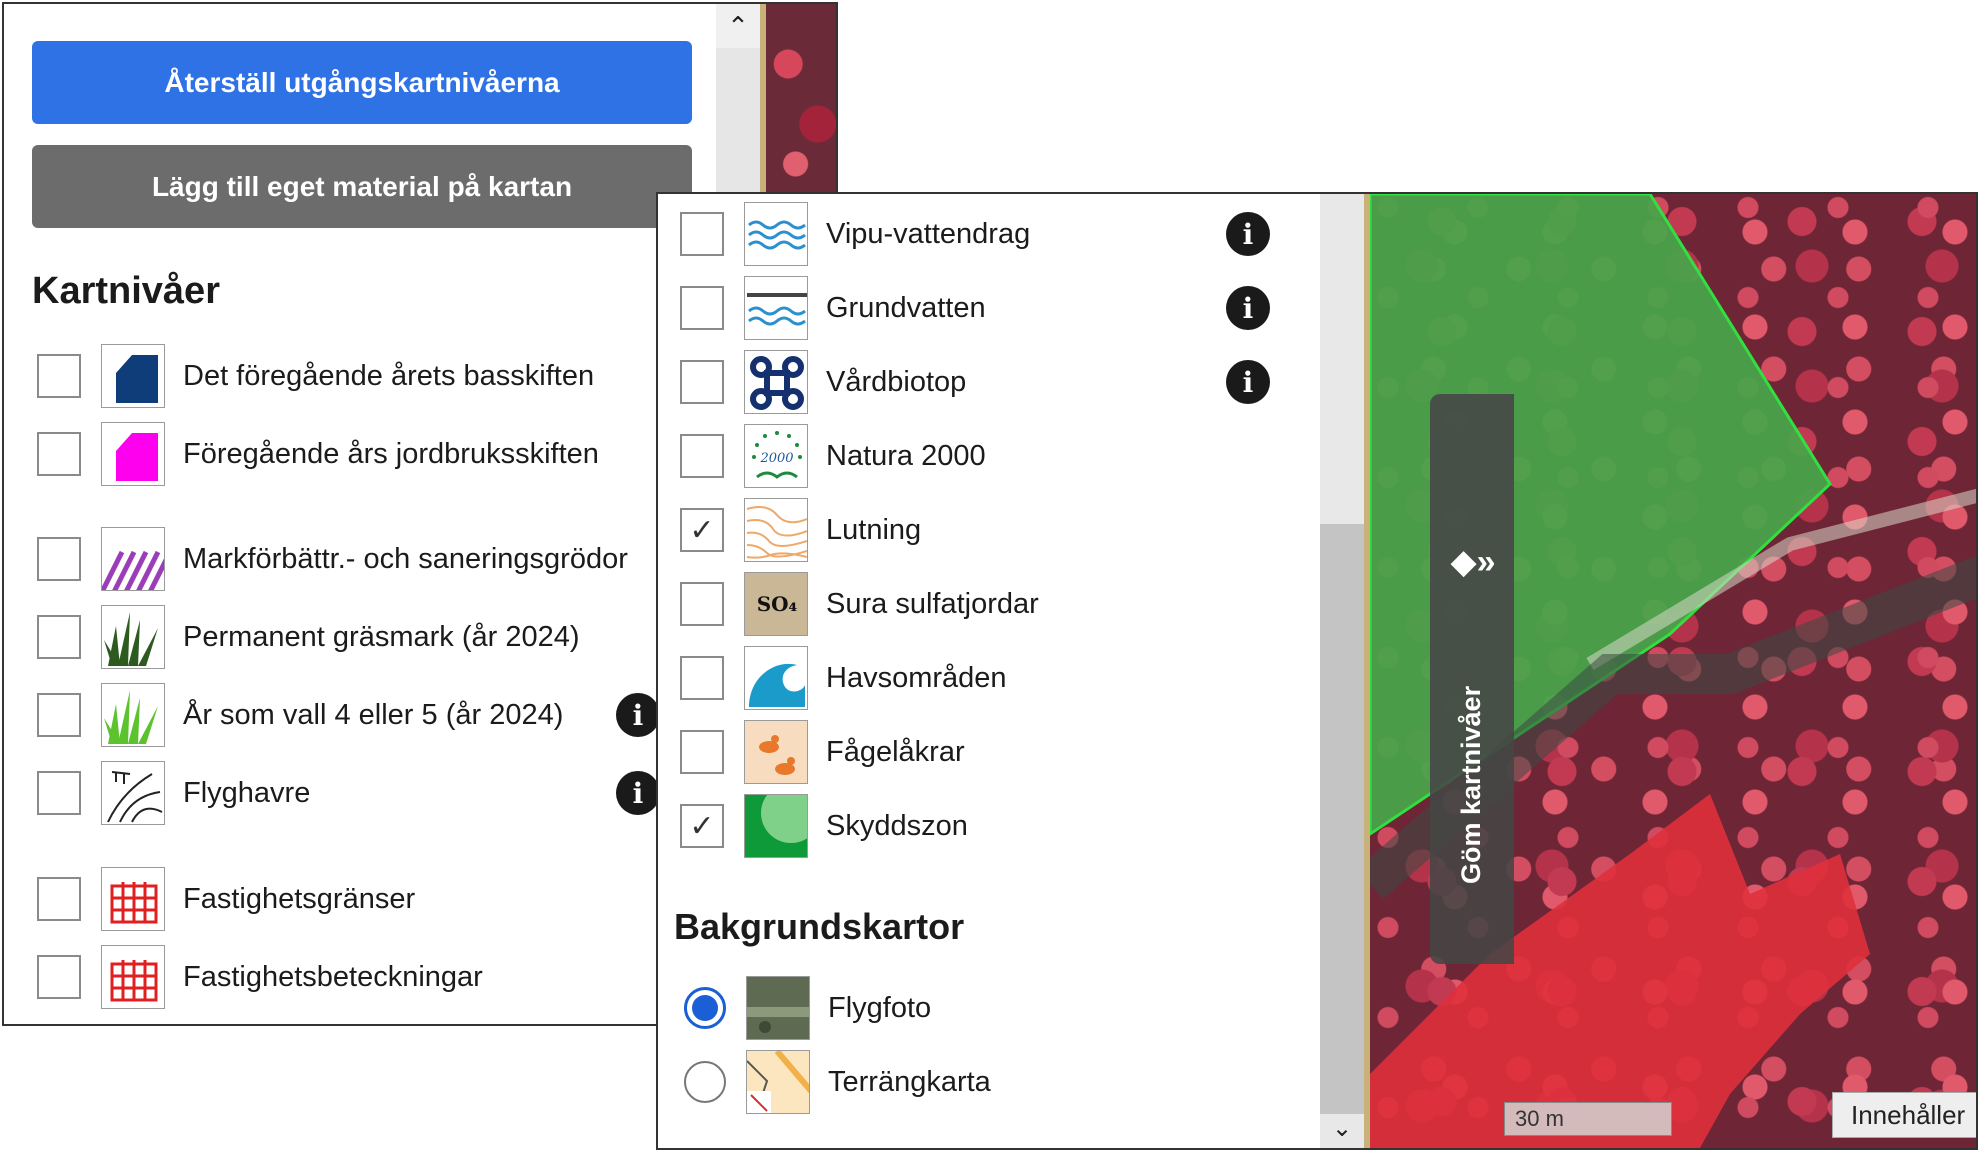 The width and height of the screenshot is (1980, 1152). What do you see at coordinates (906, 455) in the screenshot?
I see `layer-label: Natura 2000` at bounding box center [906, 455].